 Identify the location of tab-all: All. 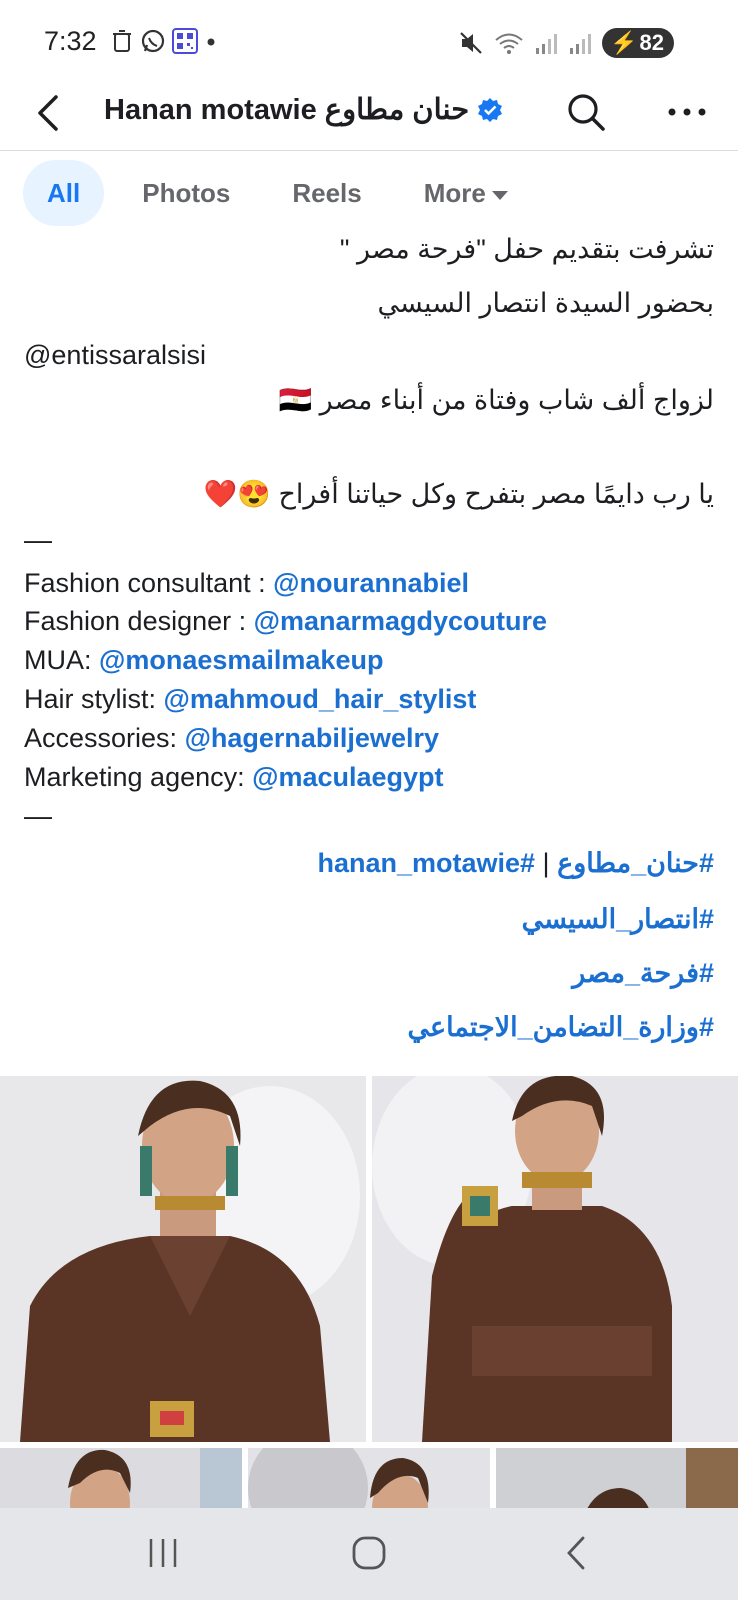
(64, 193).